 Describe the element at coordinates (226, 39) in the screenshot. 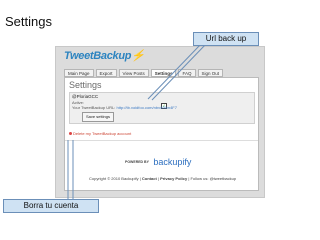

I see `url-backup-callout: Url back up` at that location.